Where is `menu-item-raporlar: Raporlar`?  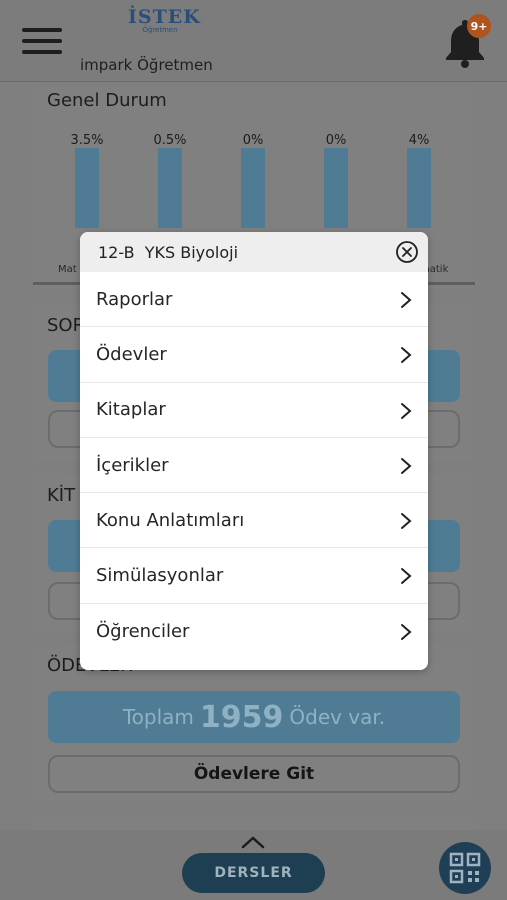
menu-item-raporlar: Raporlar is located at coordinates (254, 300).